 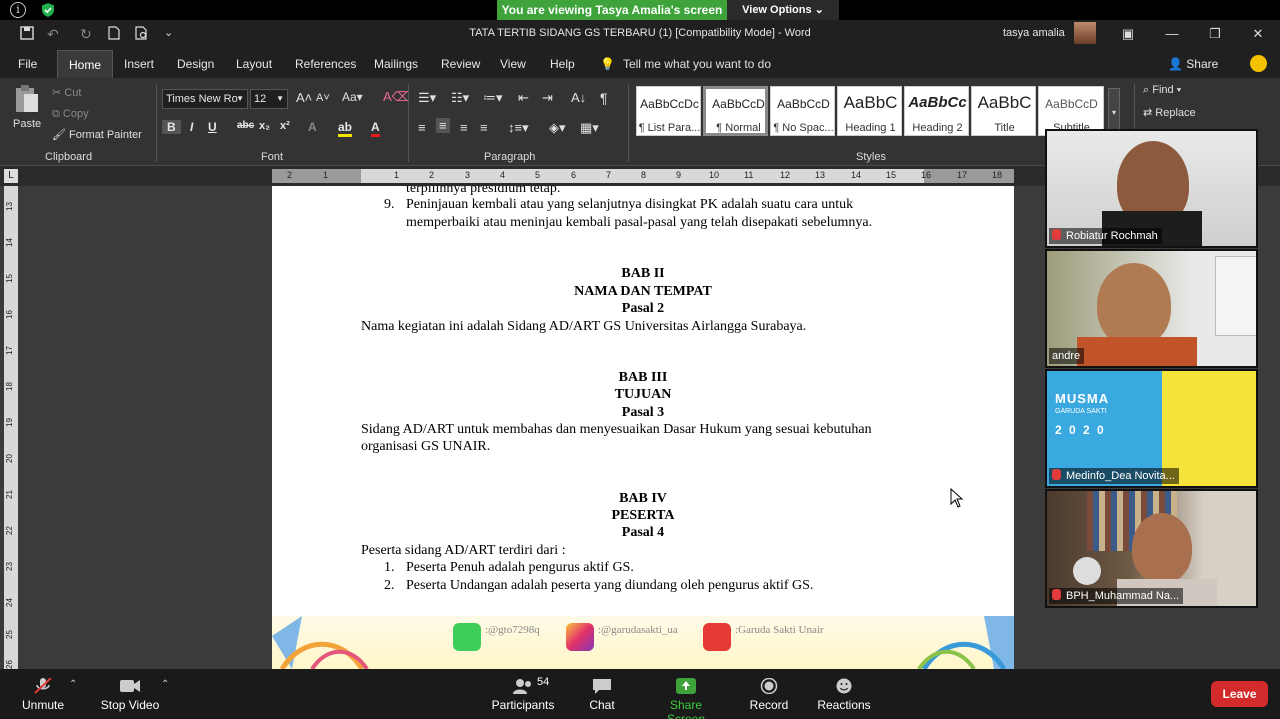 I want to click on style-heading-2: AaBbCc Heading 2, so click(x=936, y=111).